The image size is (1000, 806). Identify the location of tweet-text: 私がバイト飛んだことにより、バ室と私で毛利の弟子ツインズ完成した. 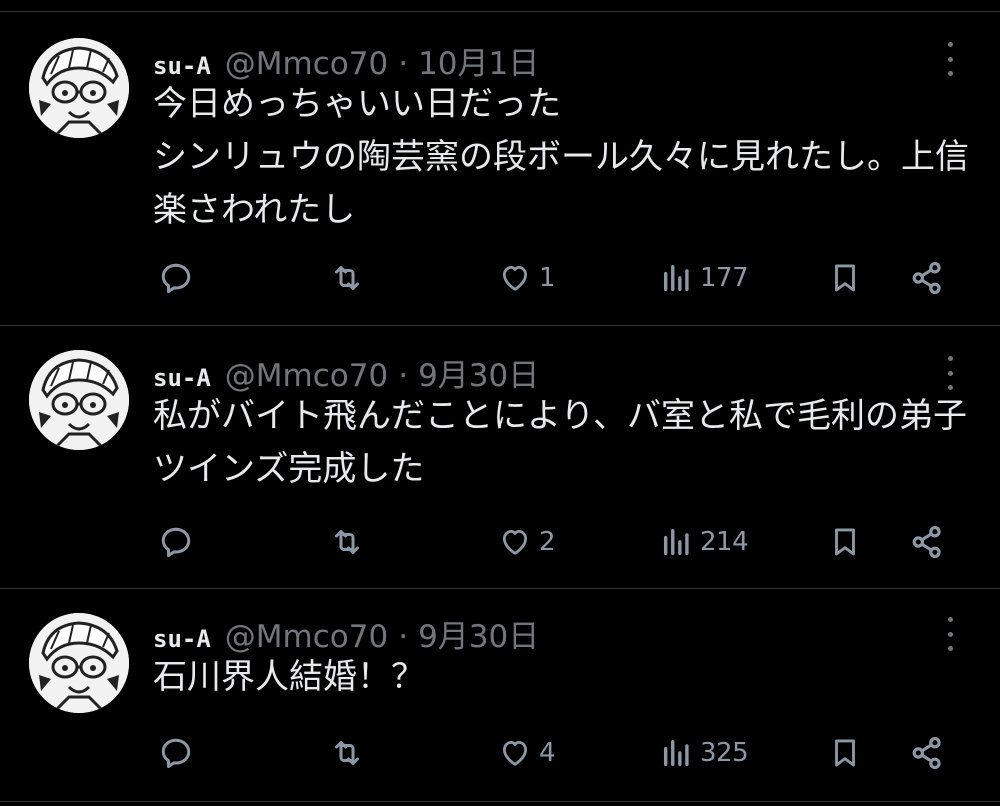
(560, 442).